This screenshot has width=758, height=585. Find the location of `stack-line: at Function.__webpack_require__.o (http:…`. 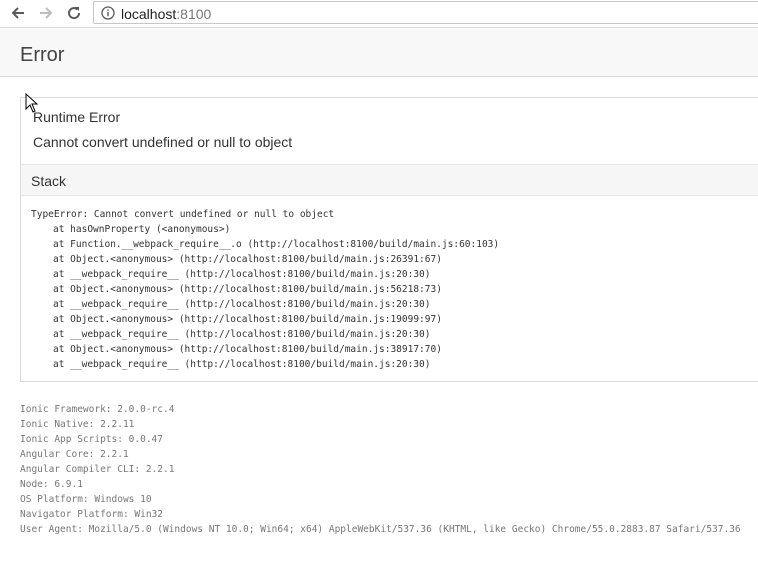

stack-line: at Function.__webpack_require__.o (http:… is located at coordinates (276, 244).